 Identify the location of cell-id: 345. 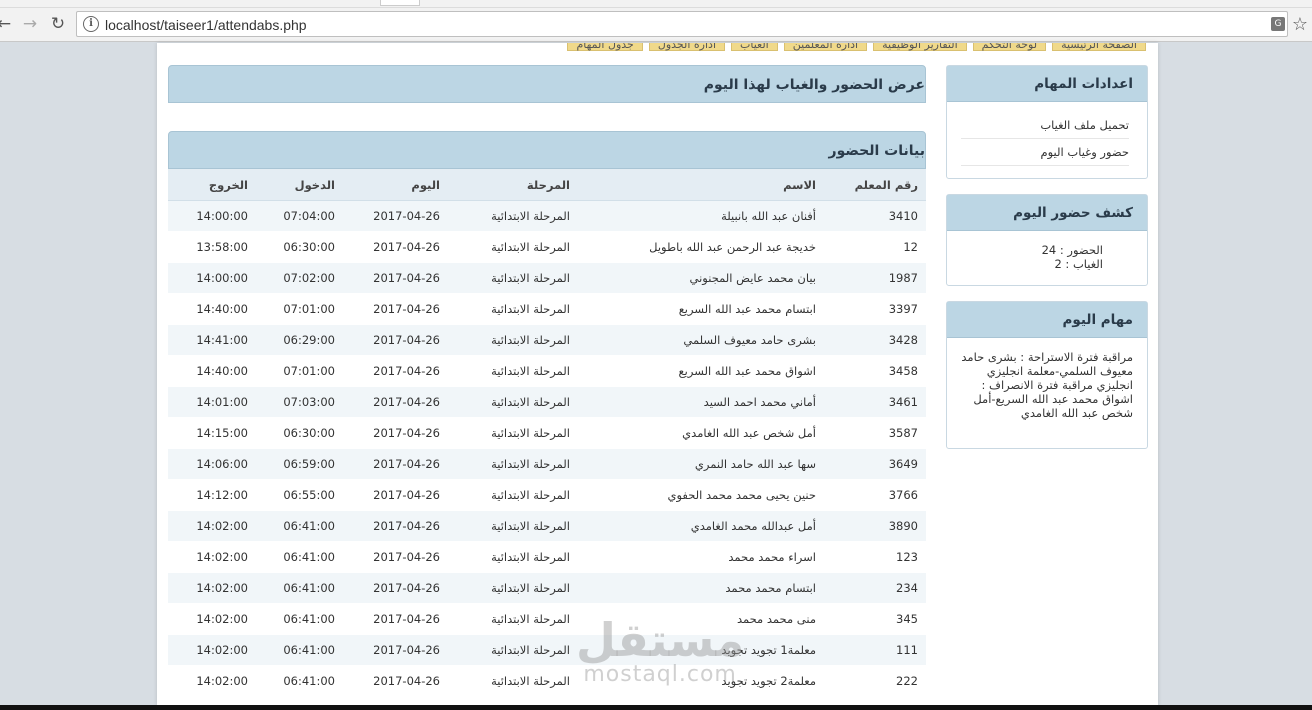
(907, 619).